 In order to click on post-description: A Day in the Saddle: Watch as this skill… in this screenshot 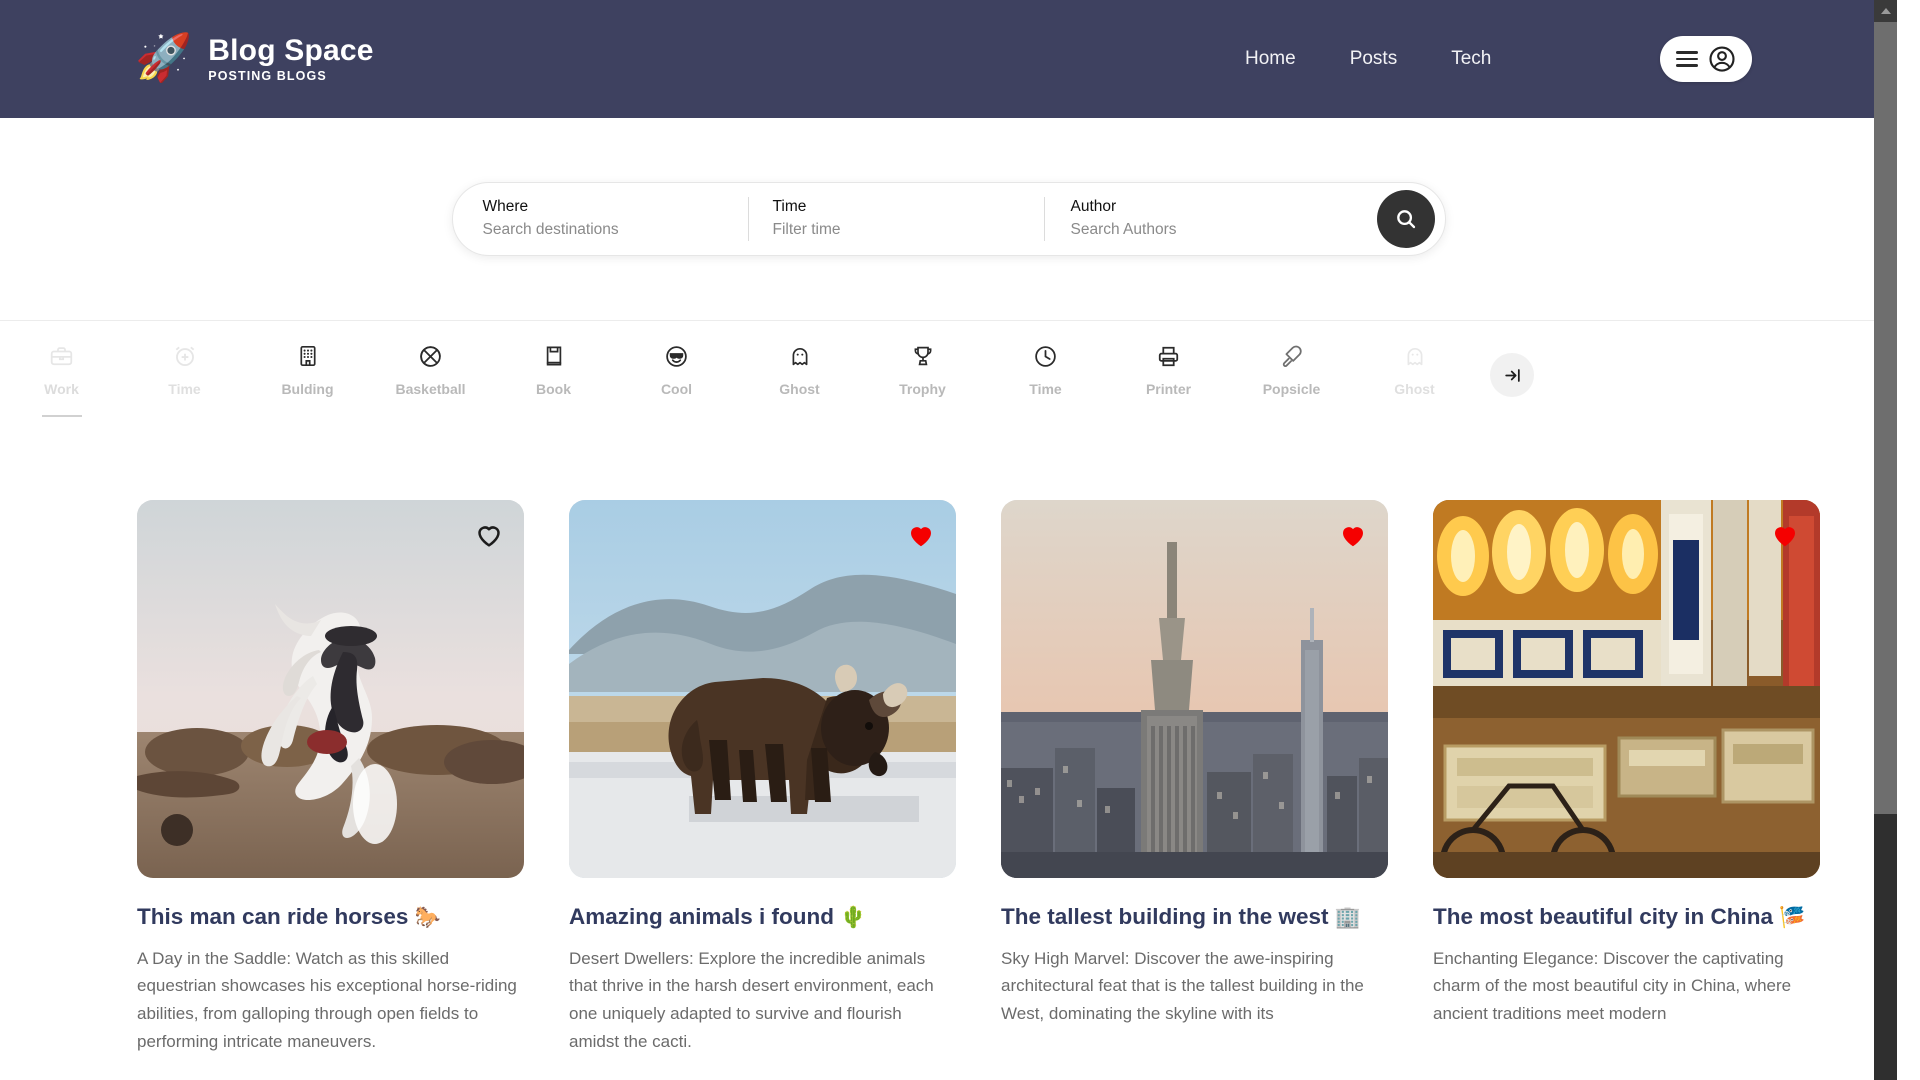, I will do `click(327, 999)`.